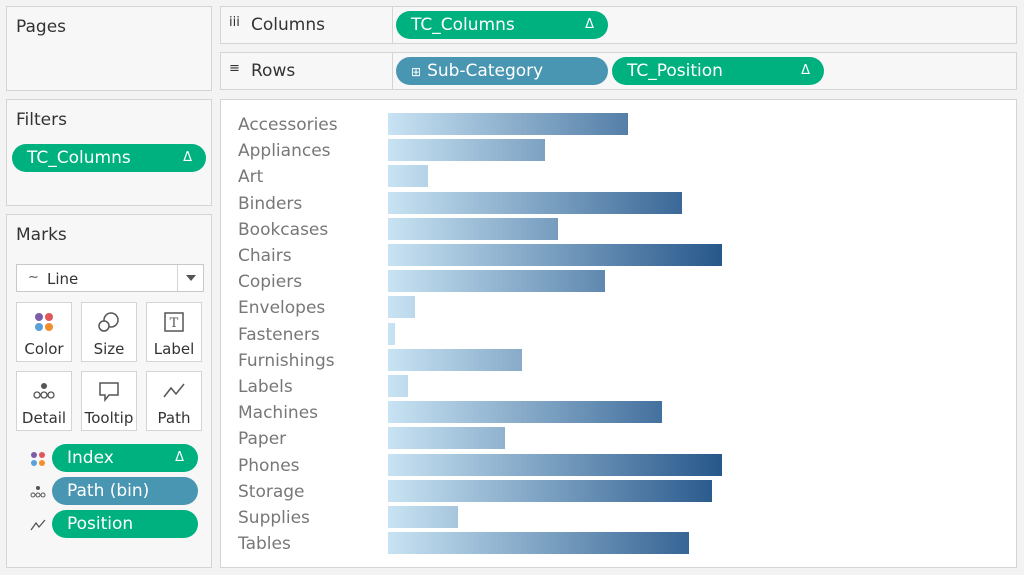  What do you see at coordinates (44, 418) in the screenshot?
I see `detail-button-label: Detail` at bounding box center [44, 418].